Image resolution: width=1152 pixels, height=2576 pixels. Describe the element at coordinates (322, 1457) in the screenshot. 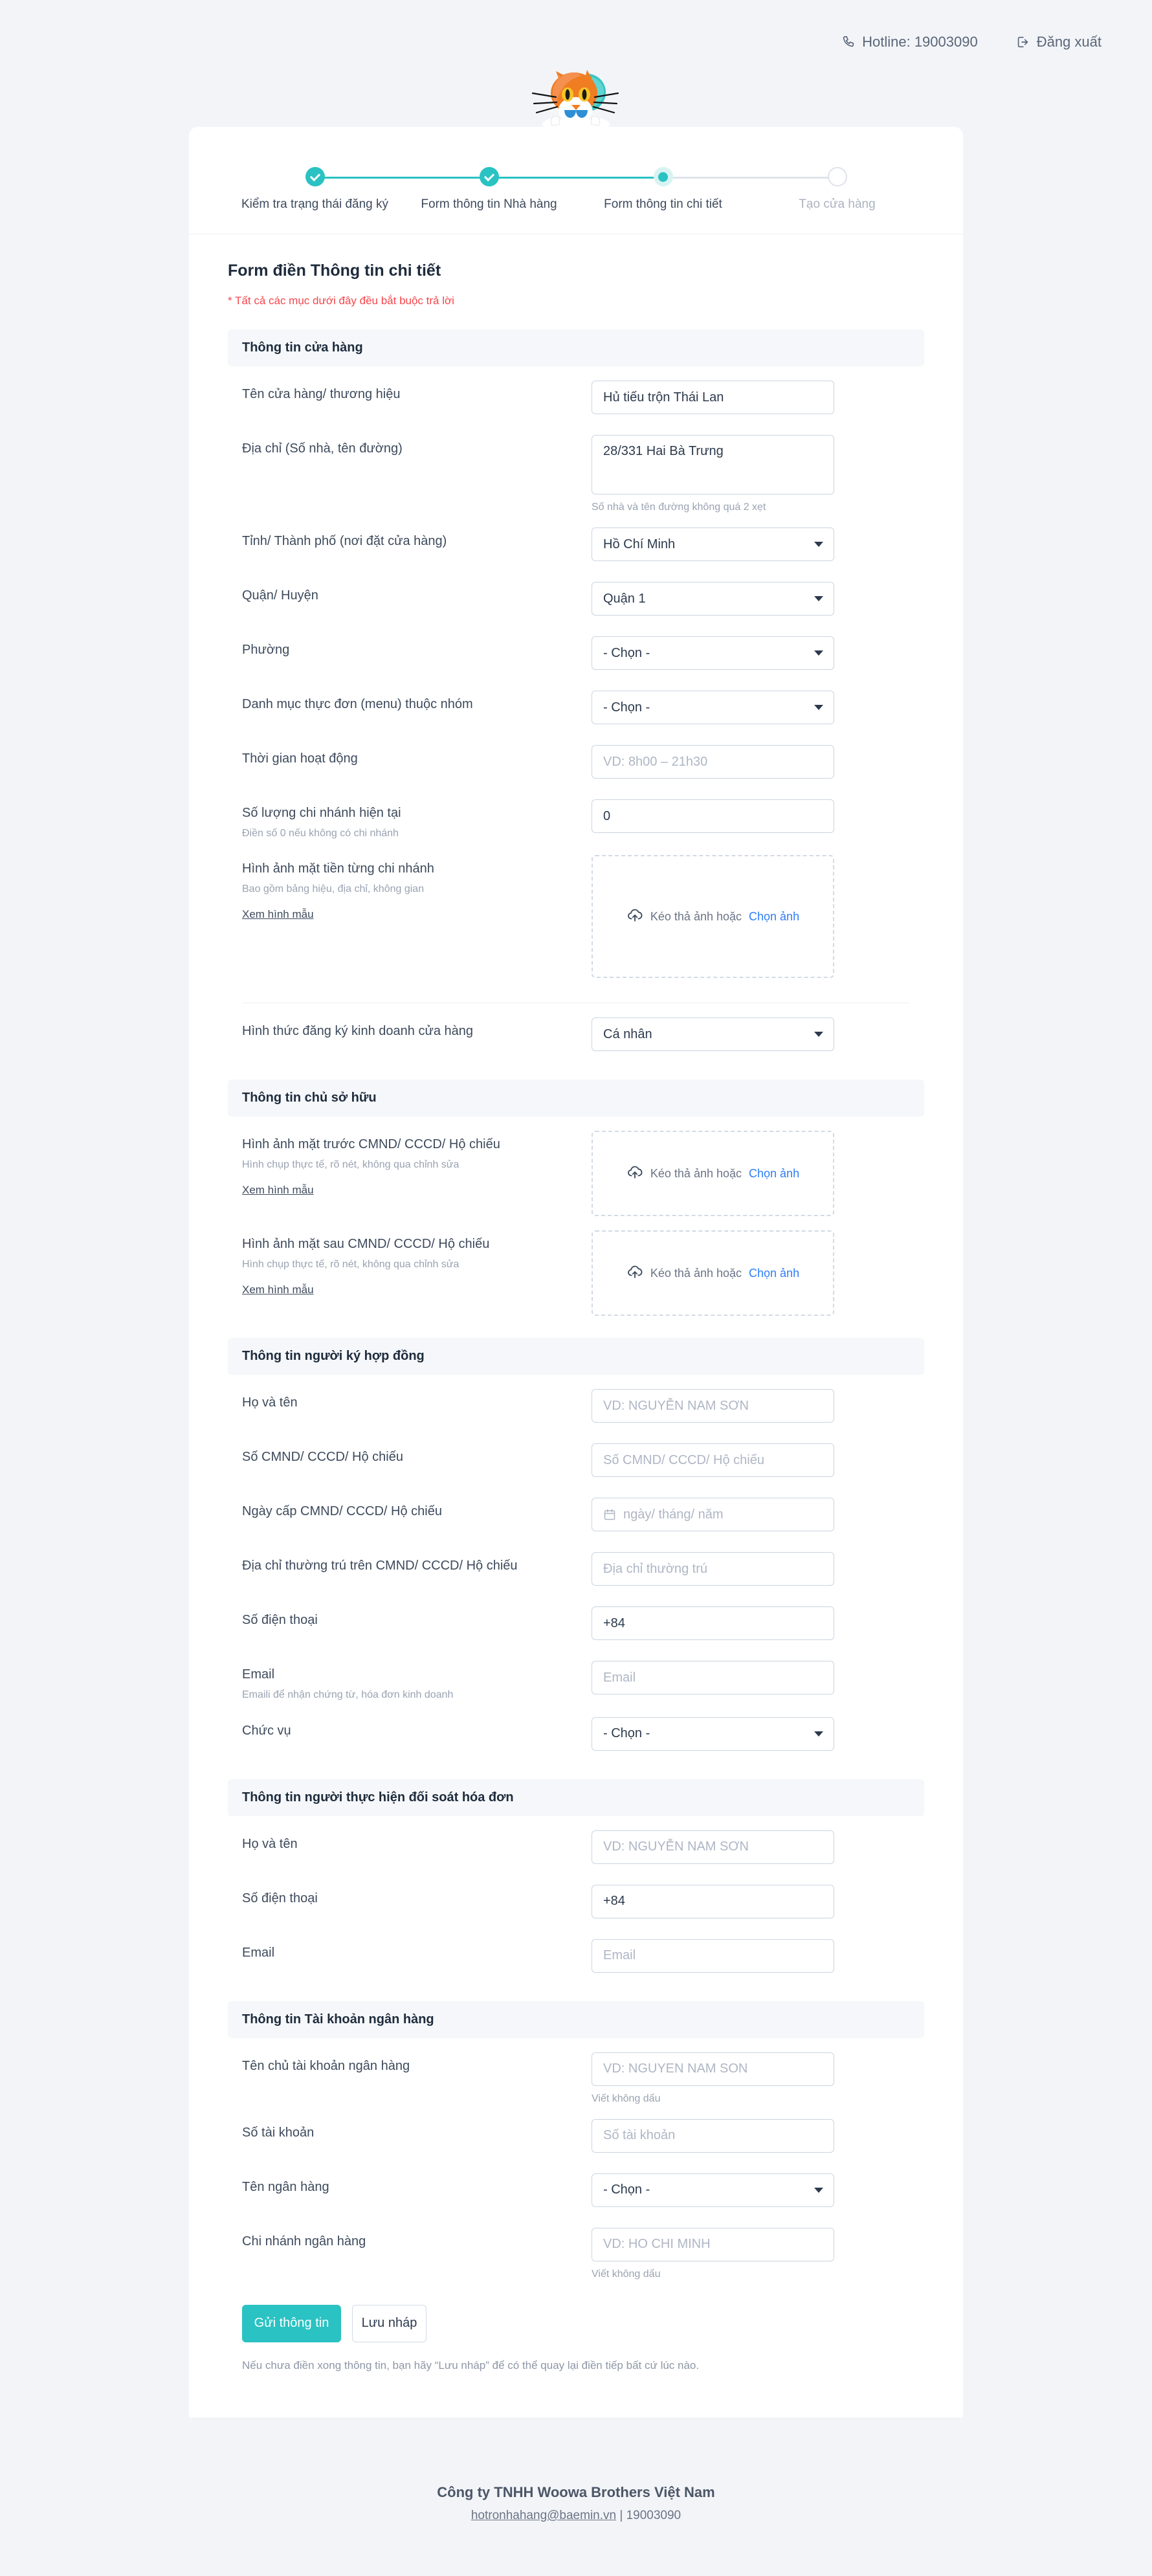

I see `field-label: Số CMND/ CCCD/ Hộ chiếu` at that location.